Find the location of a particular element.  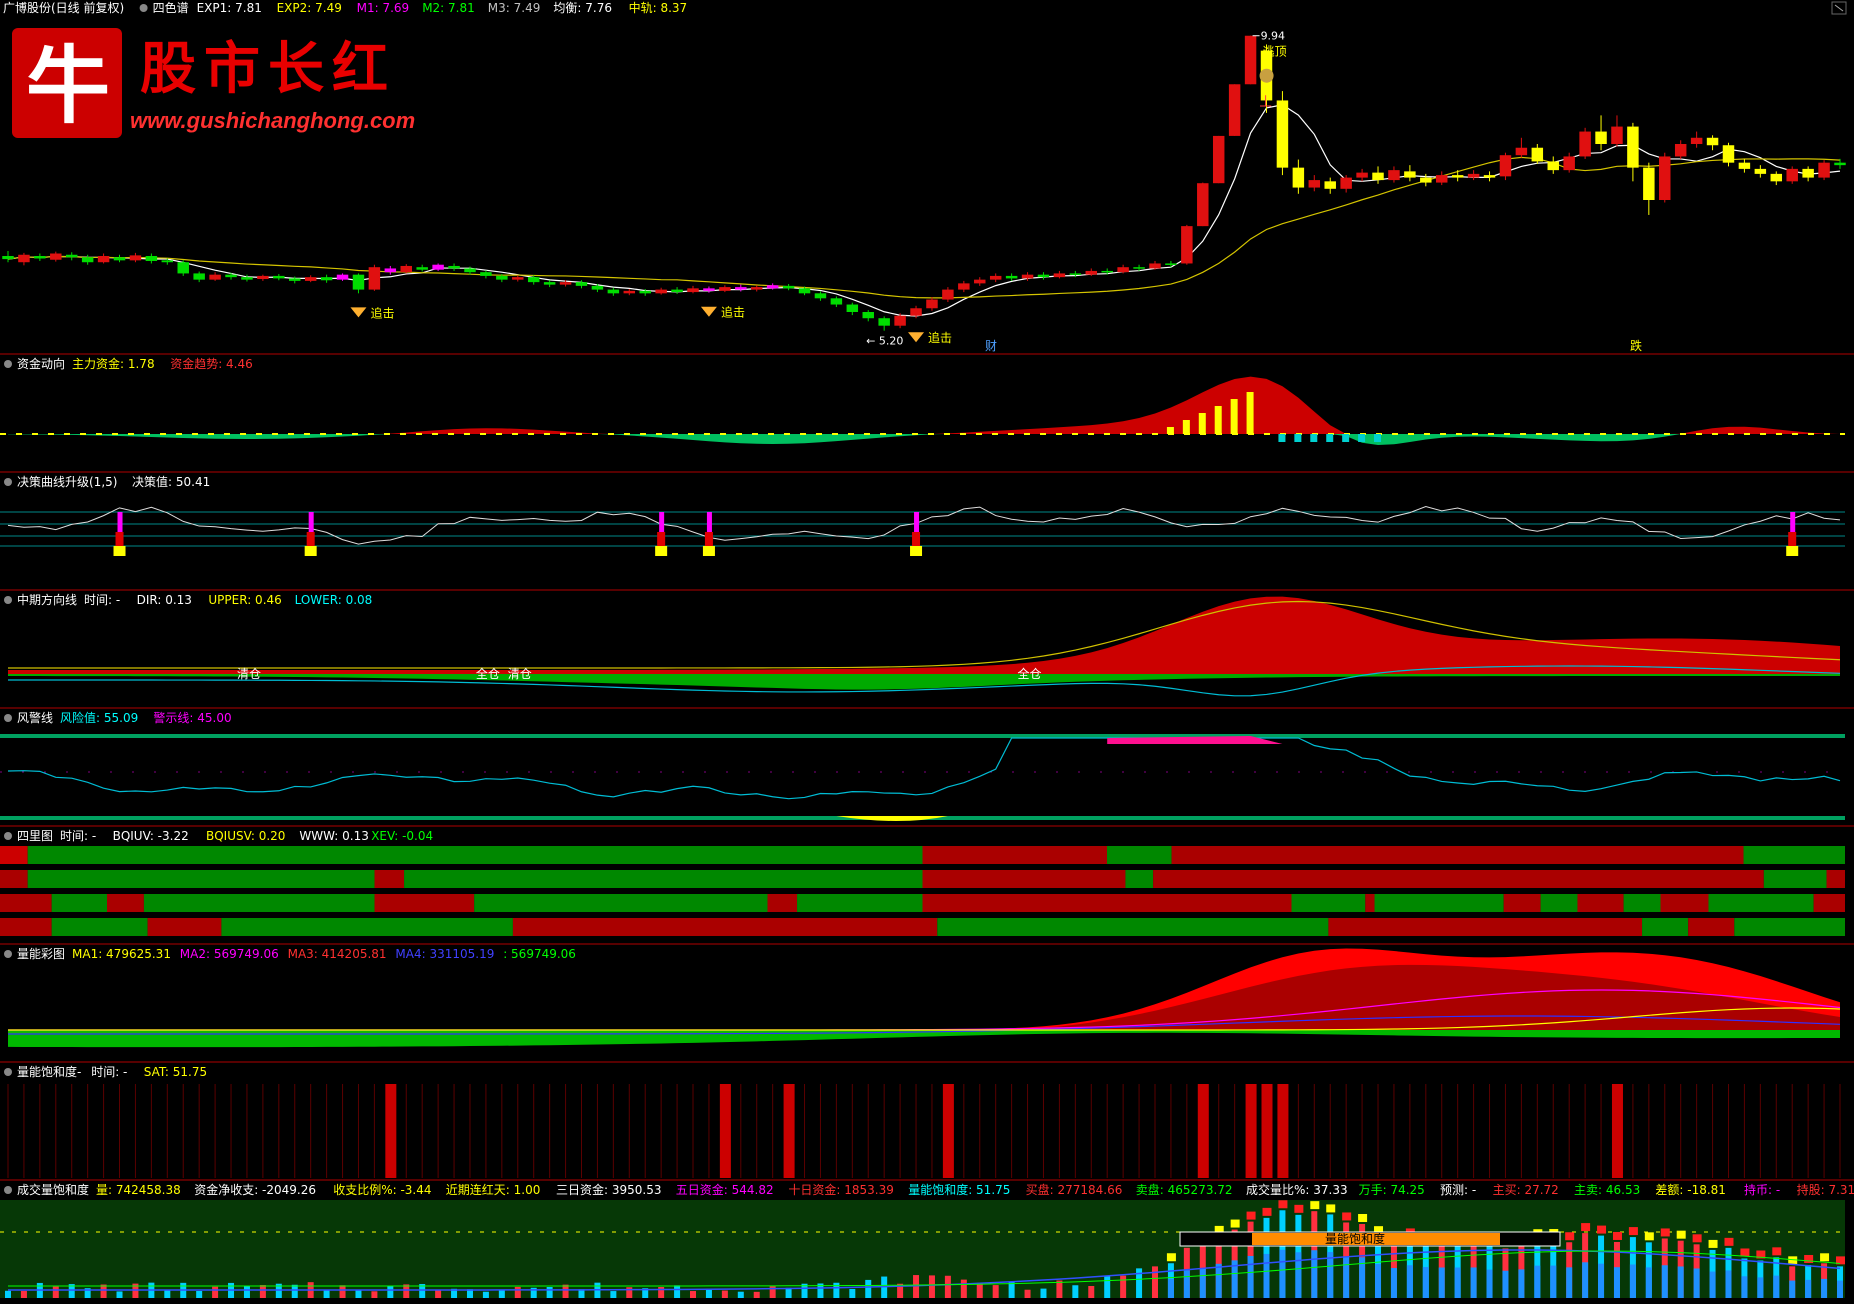

window-close-icon is located at coordinates (1839, 8).